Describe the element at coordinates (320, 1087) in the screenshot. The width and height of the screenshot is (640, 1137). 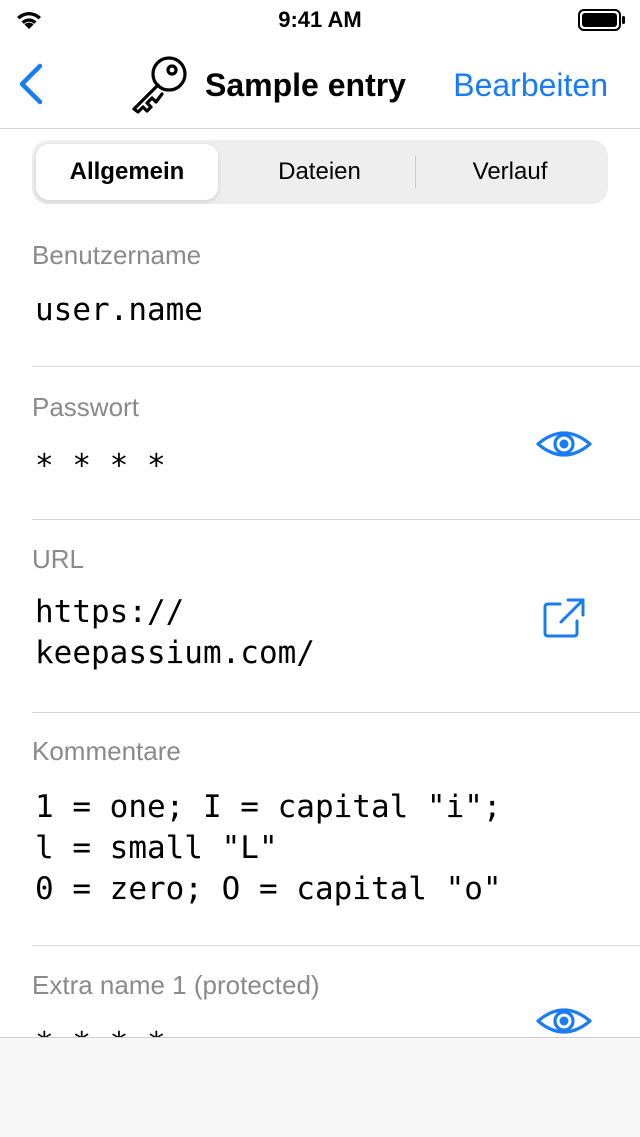
I see `bottom-toolbar` at that location.